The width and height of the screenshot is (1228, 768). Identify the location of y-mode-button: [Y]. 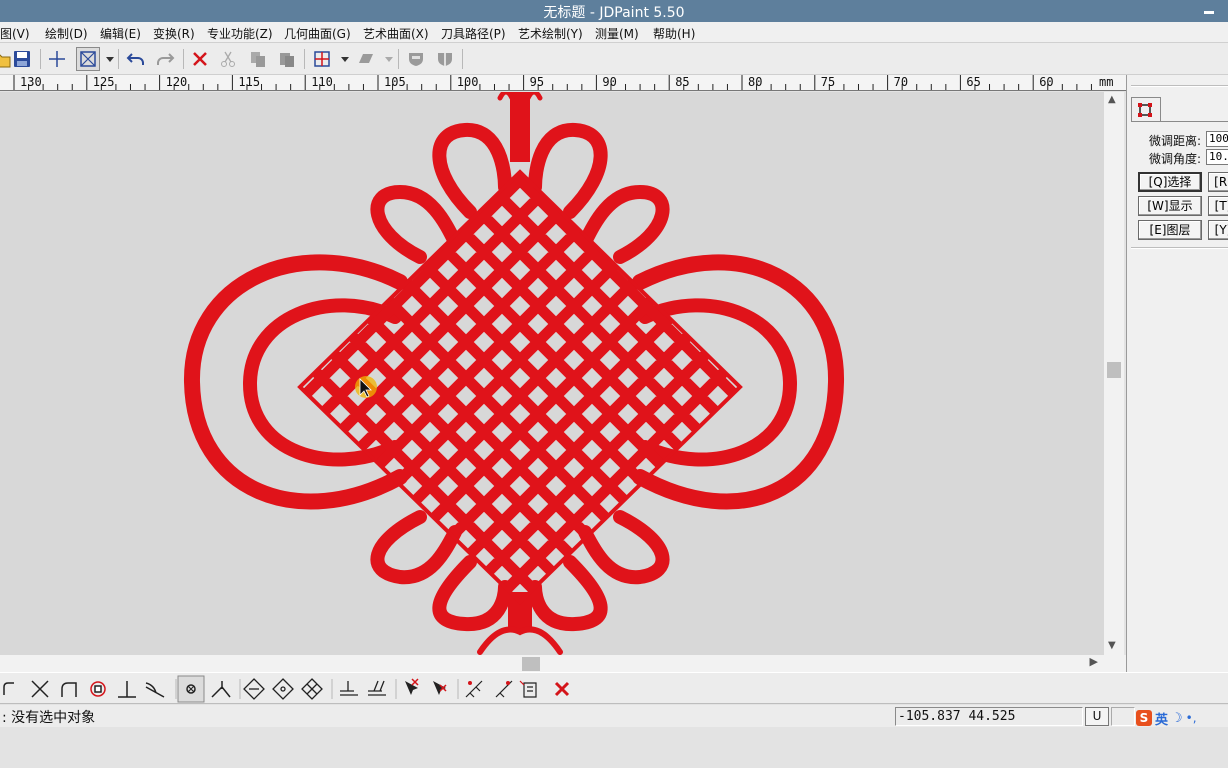
(1218, 230).